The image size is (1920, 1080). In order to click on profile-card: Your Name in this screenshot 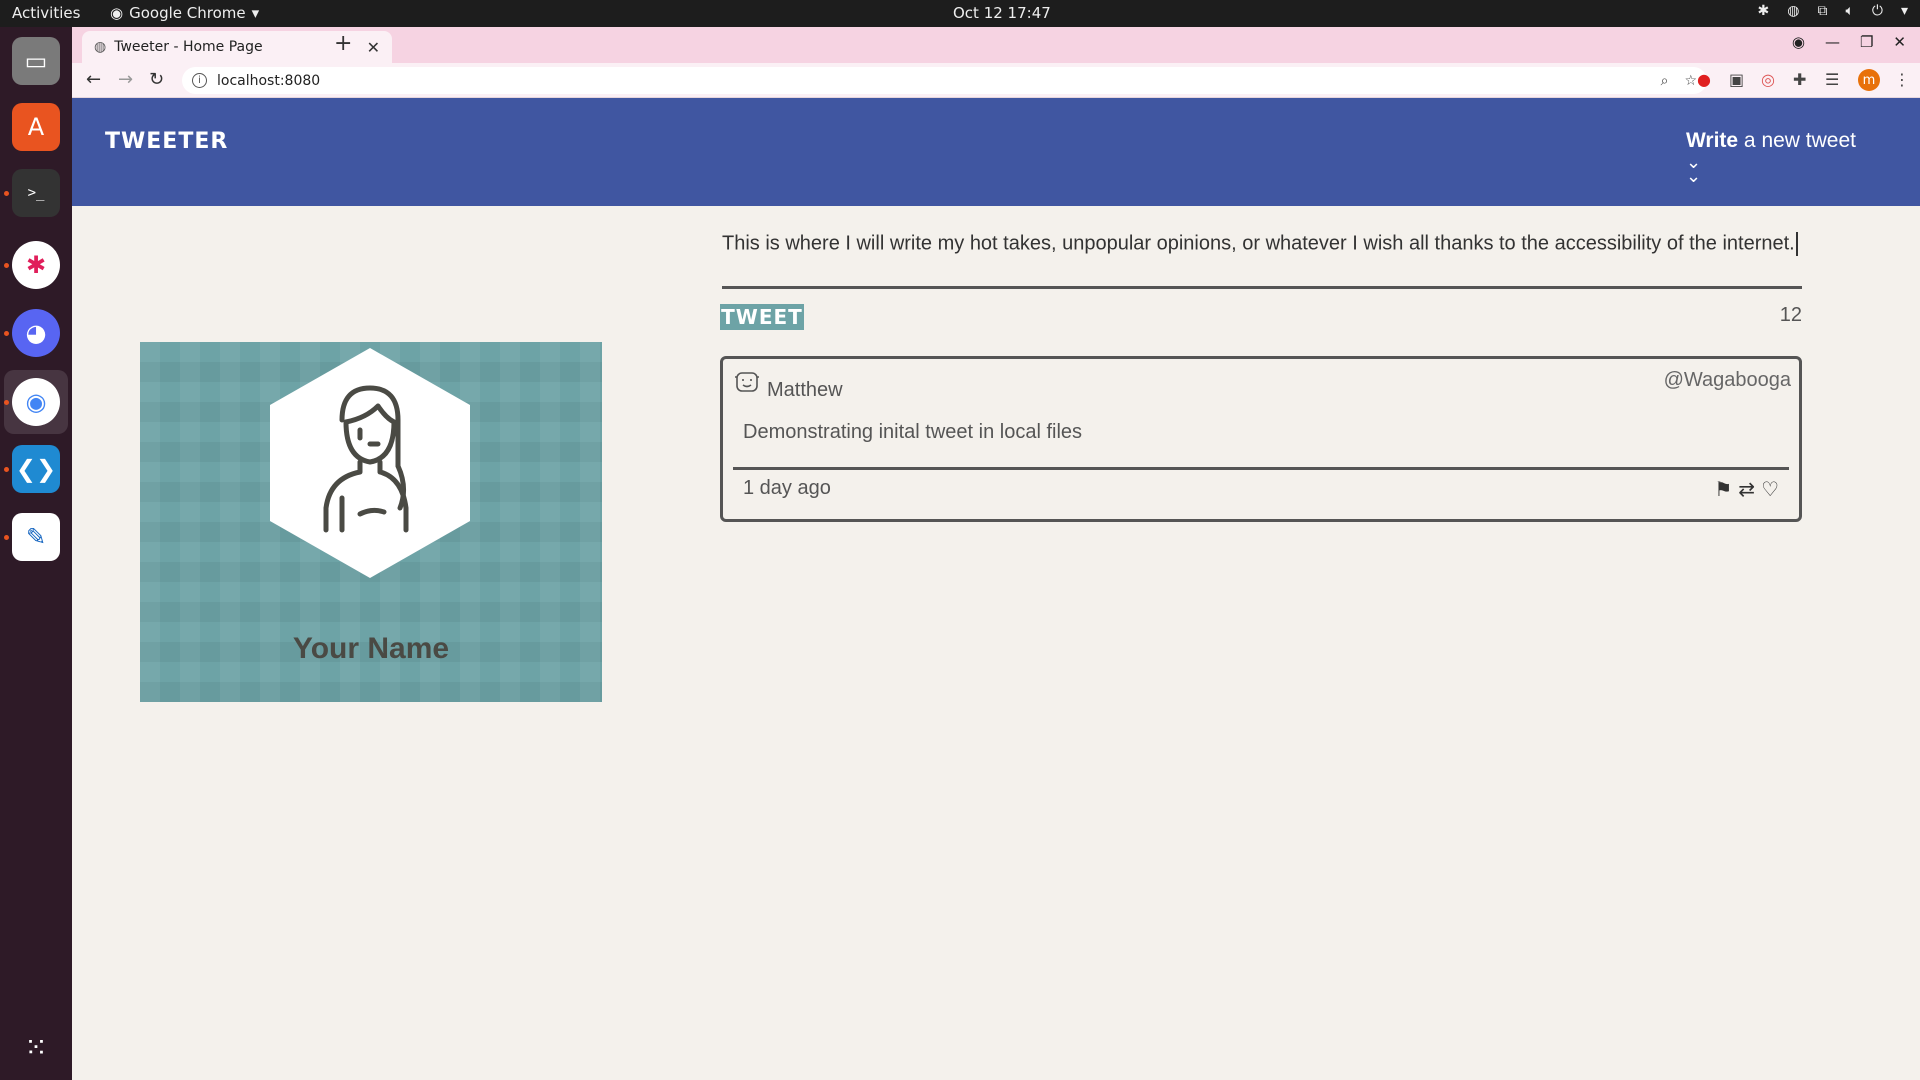, I will do `click(371, 522)`.